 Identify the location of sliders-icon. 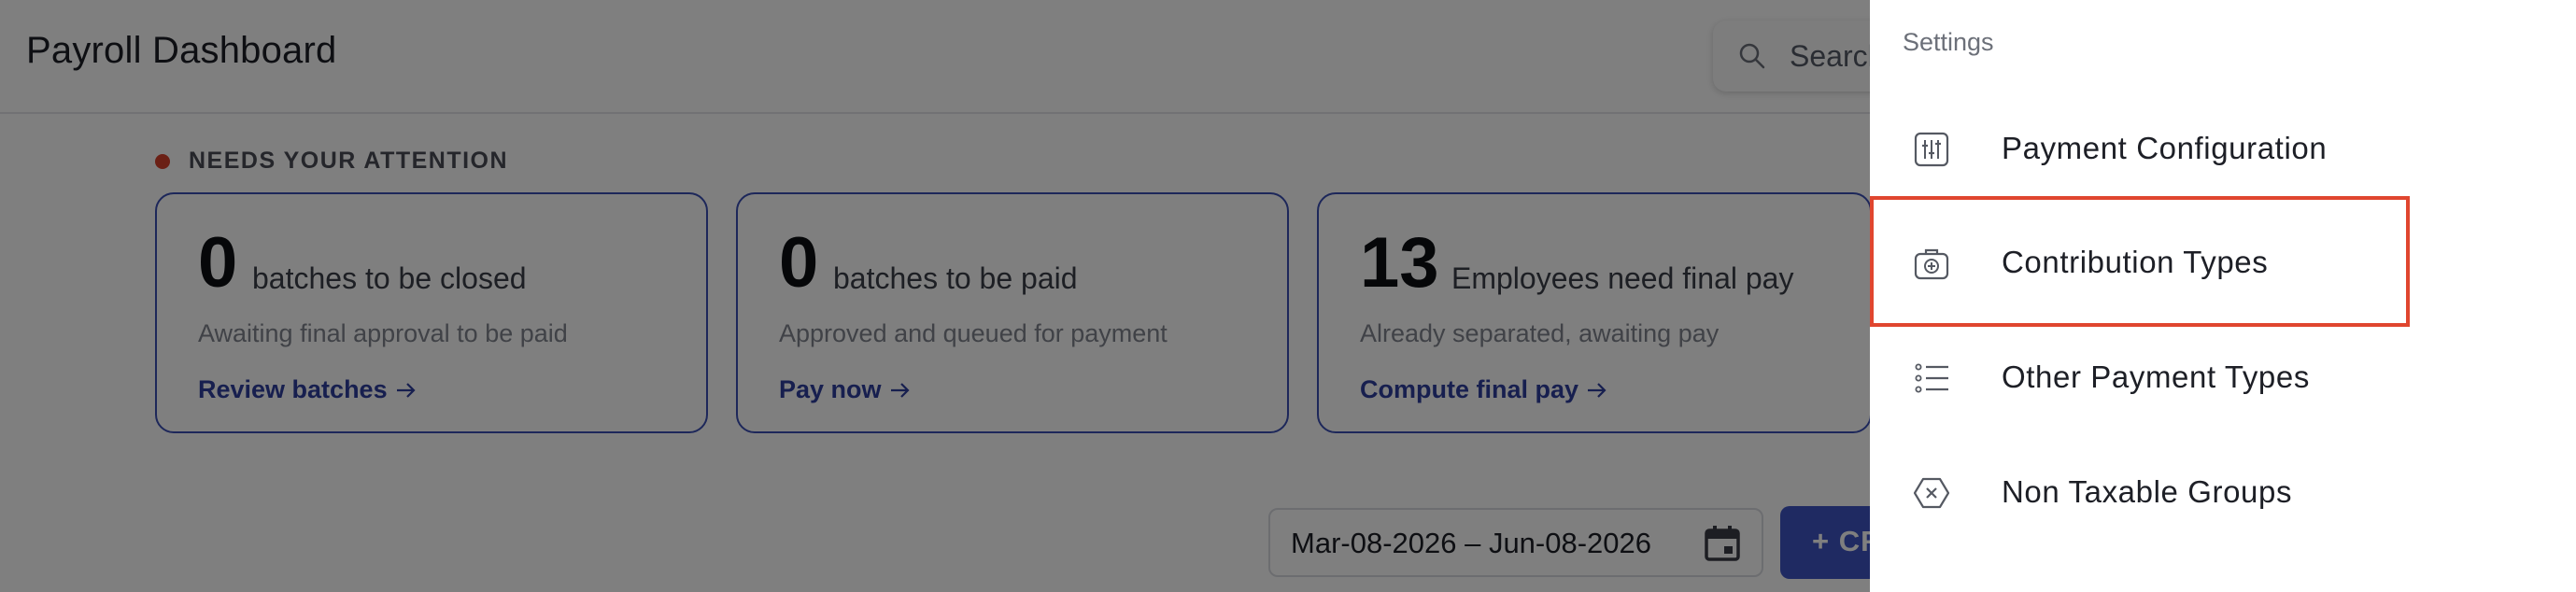
(1931, 149).